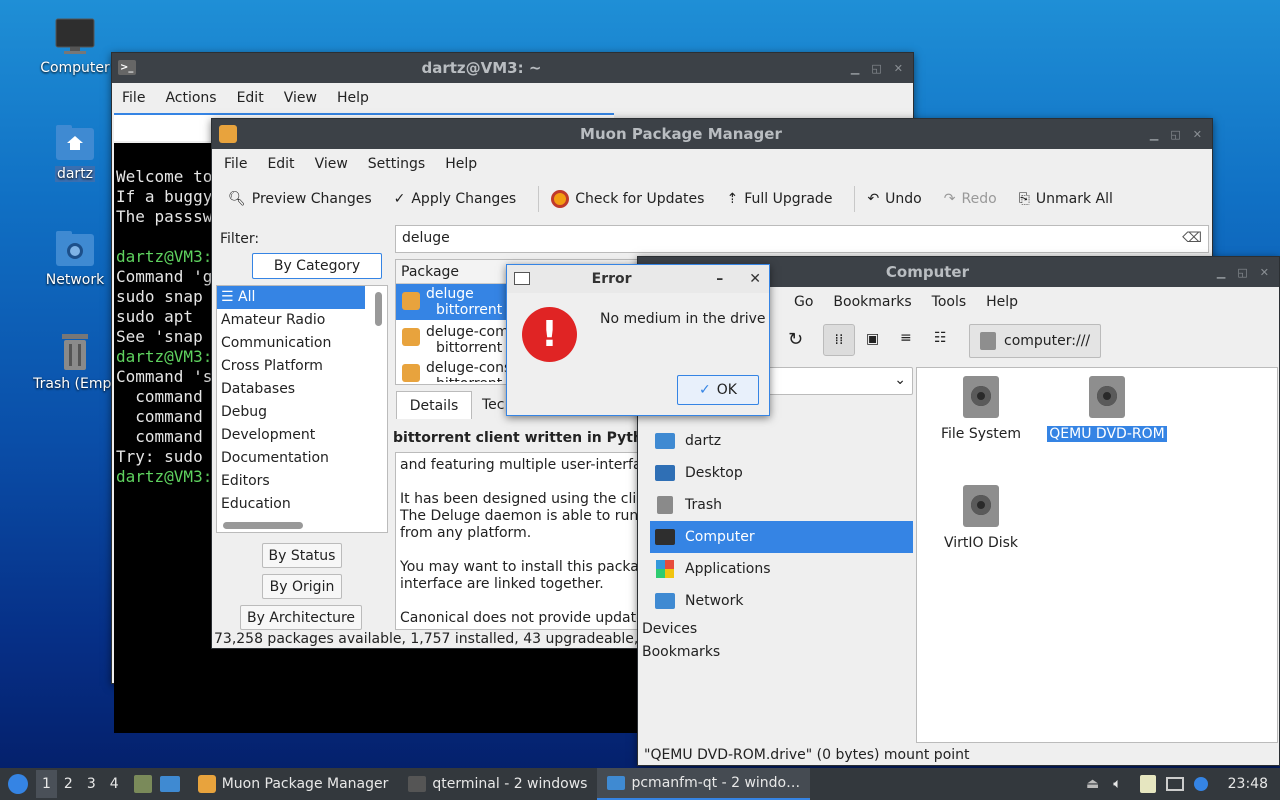 This screenshot has width=1280, height=800. What do you see at coordinates (75, 362) in the screenshot?
I see `desktop-icon-trash: Trash (Empt` at bounding box center [75, 362].